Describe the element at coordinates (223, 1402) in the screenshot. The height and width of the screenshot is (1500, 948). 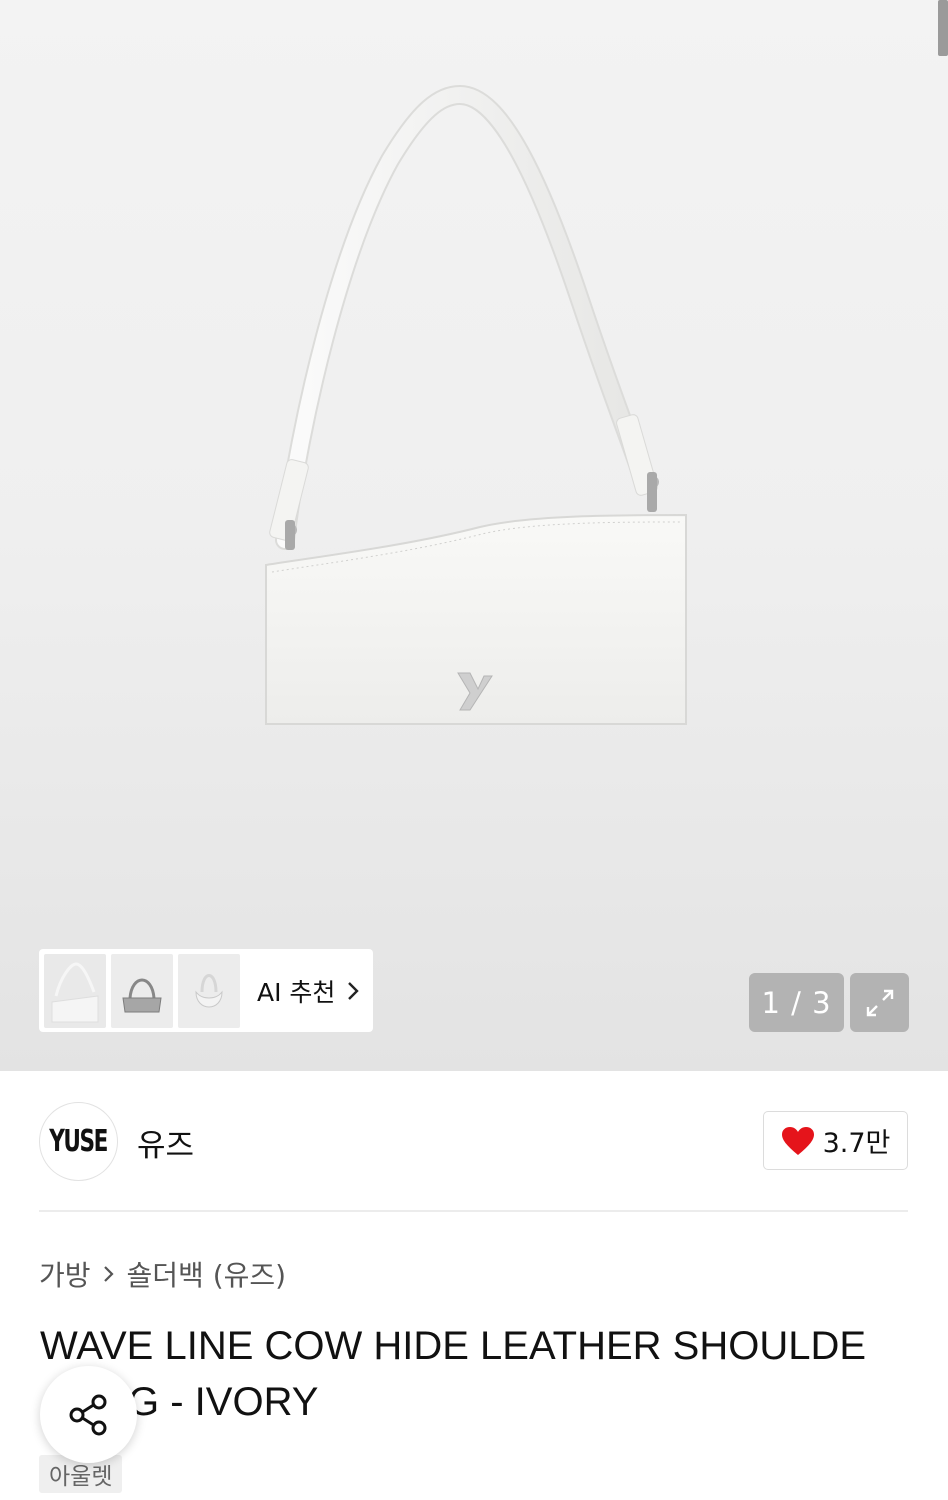
I see `product-title-line2: G - IVORY` at that location.